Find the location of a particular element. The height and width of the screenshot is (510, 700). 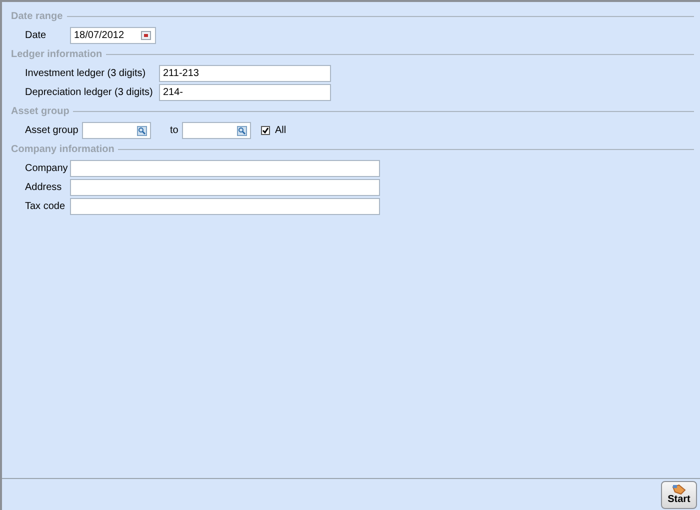

section-title: Company information is located at coordinates (62, 150).